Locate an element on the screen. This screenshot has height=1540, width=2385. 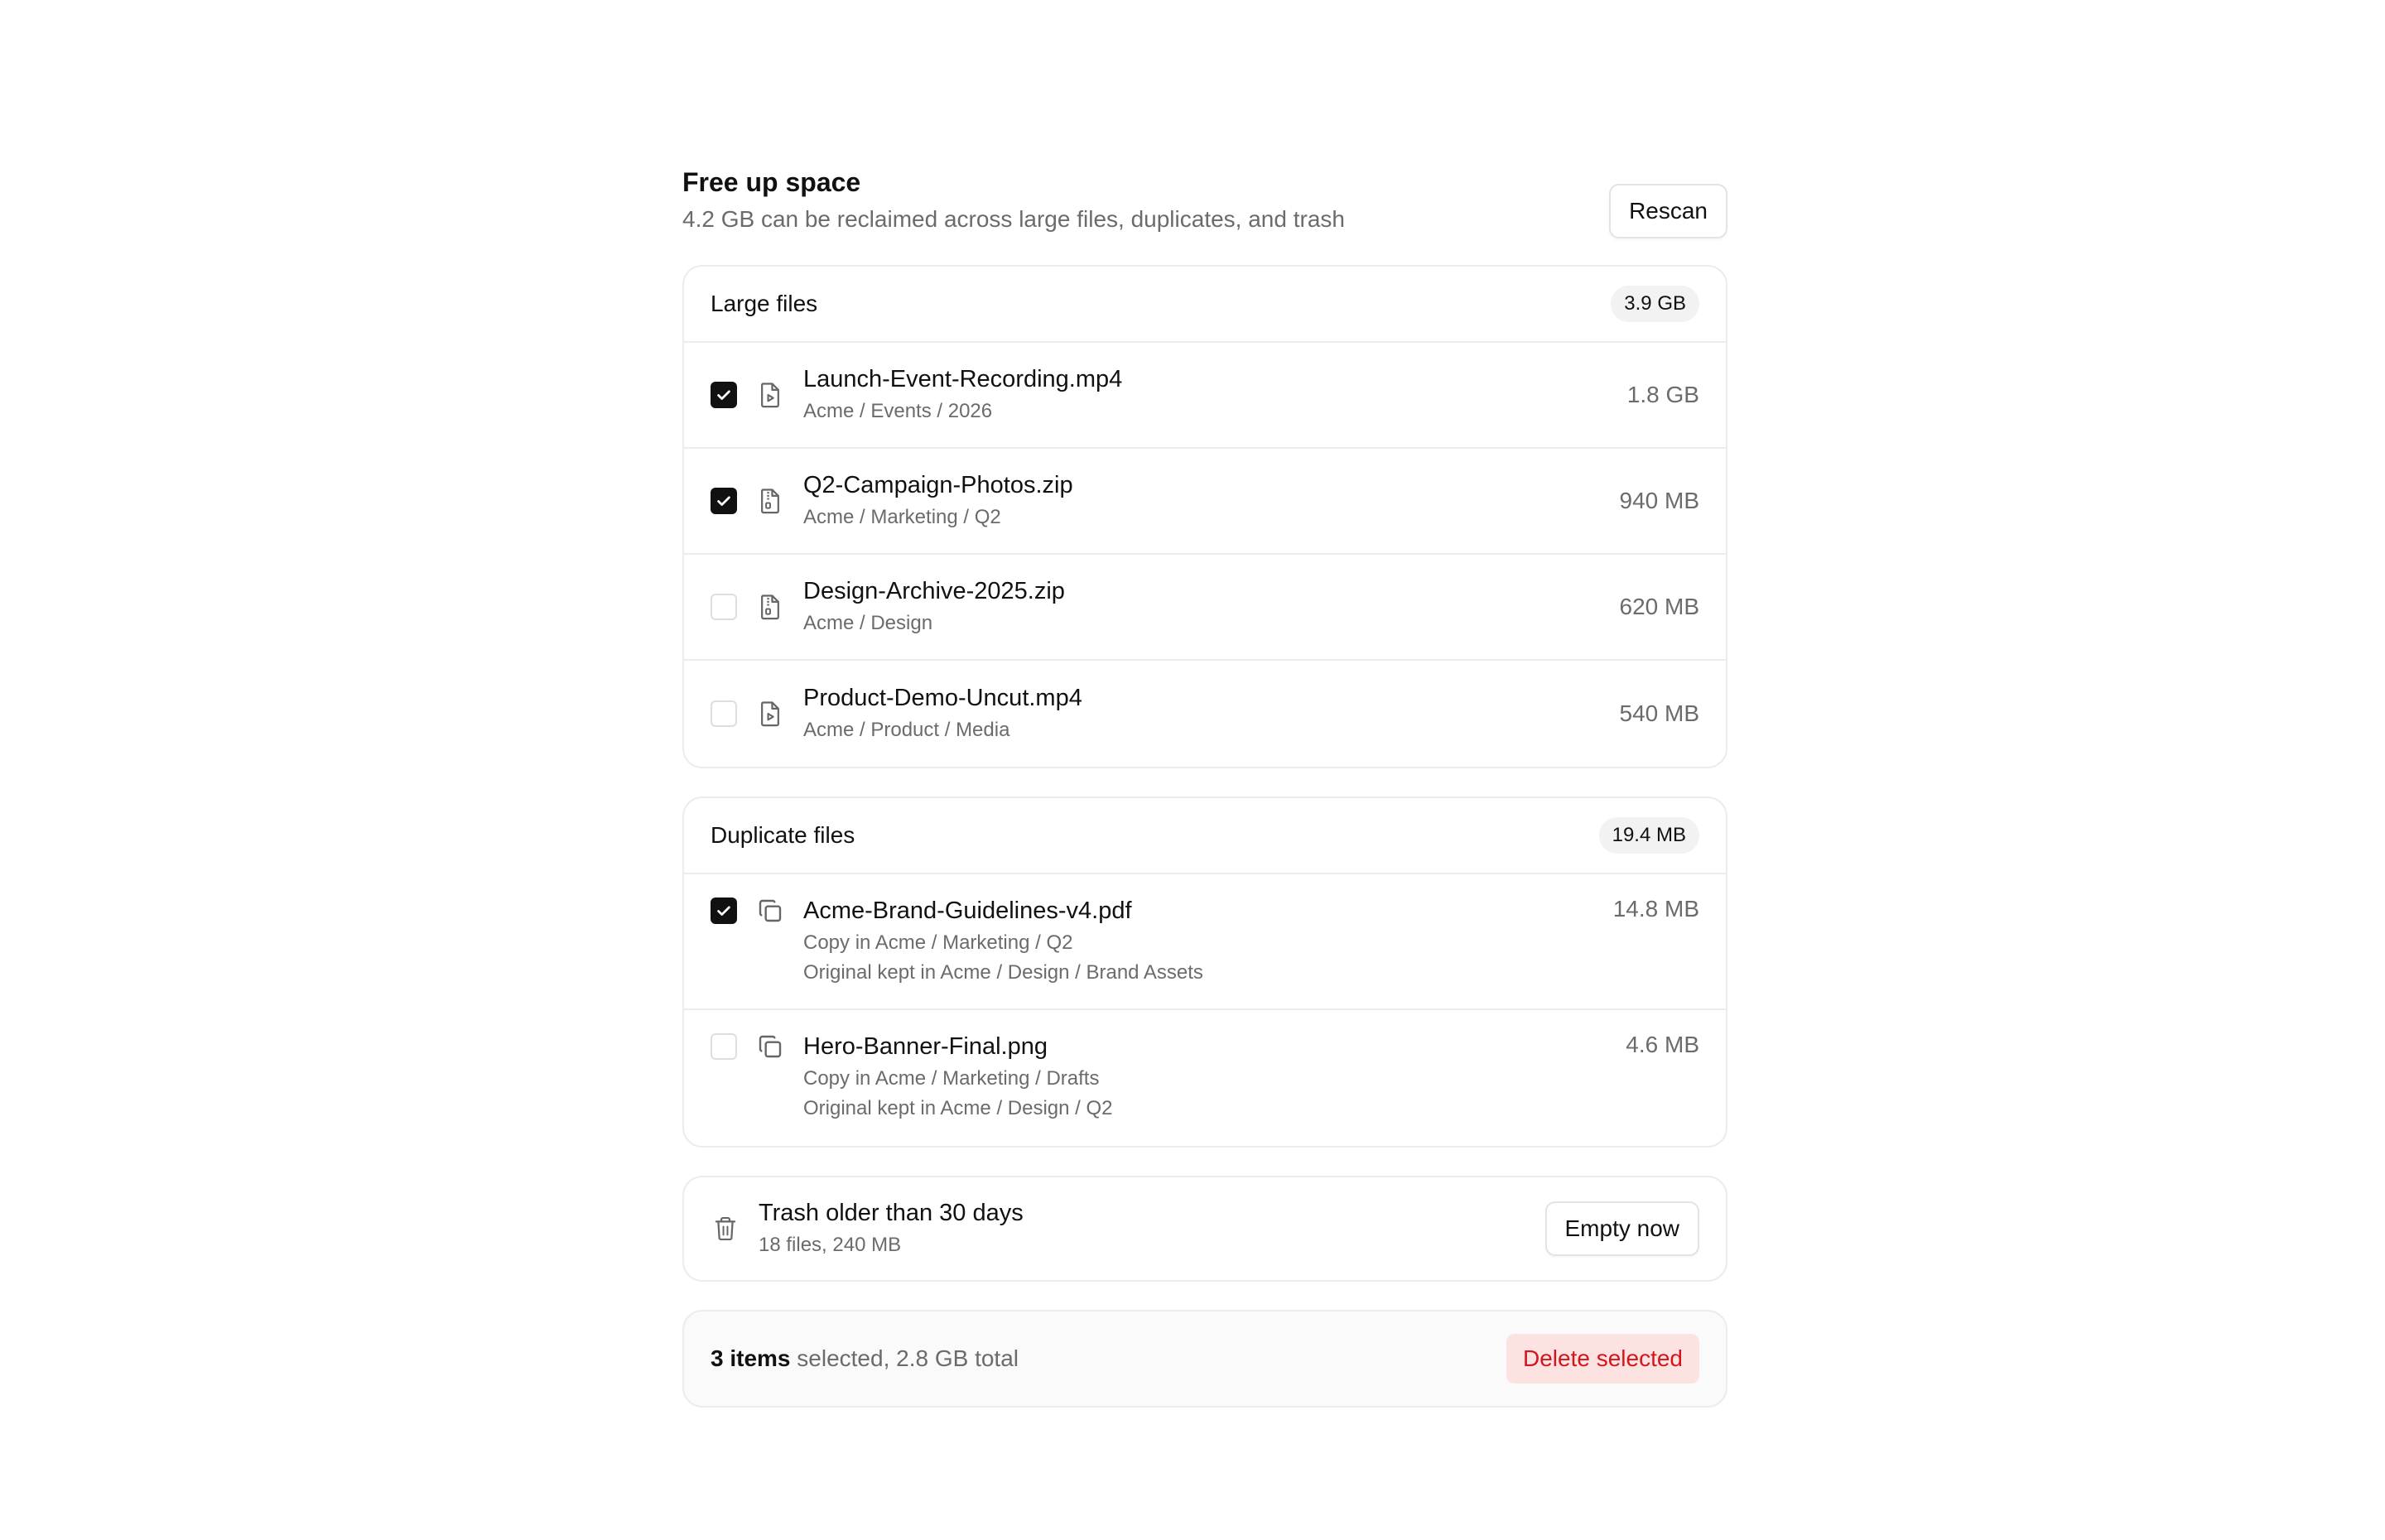
file-name: Hero-Banner-Final.png is located at coordinates (925, 1046).